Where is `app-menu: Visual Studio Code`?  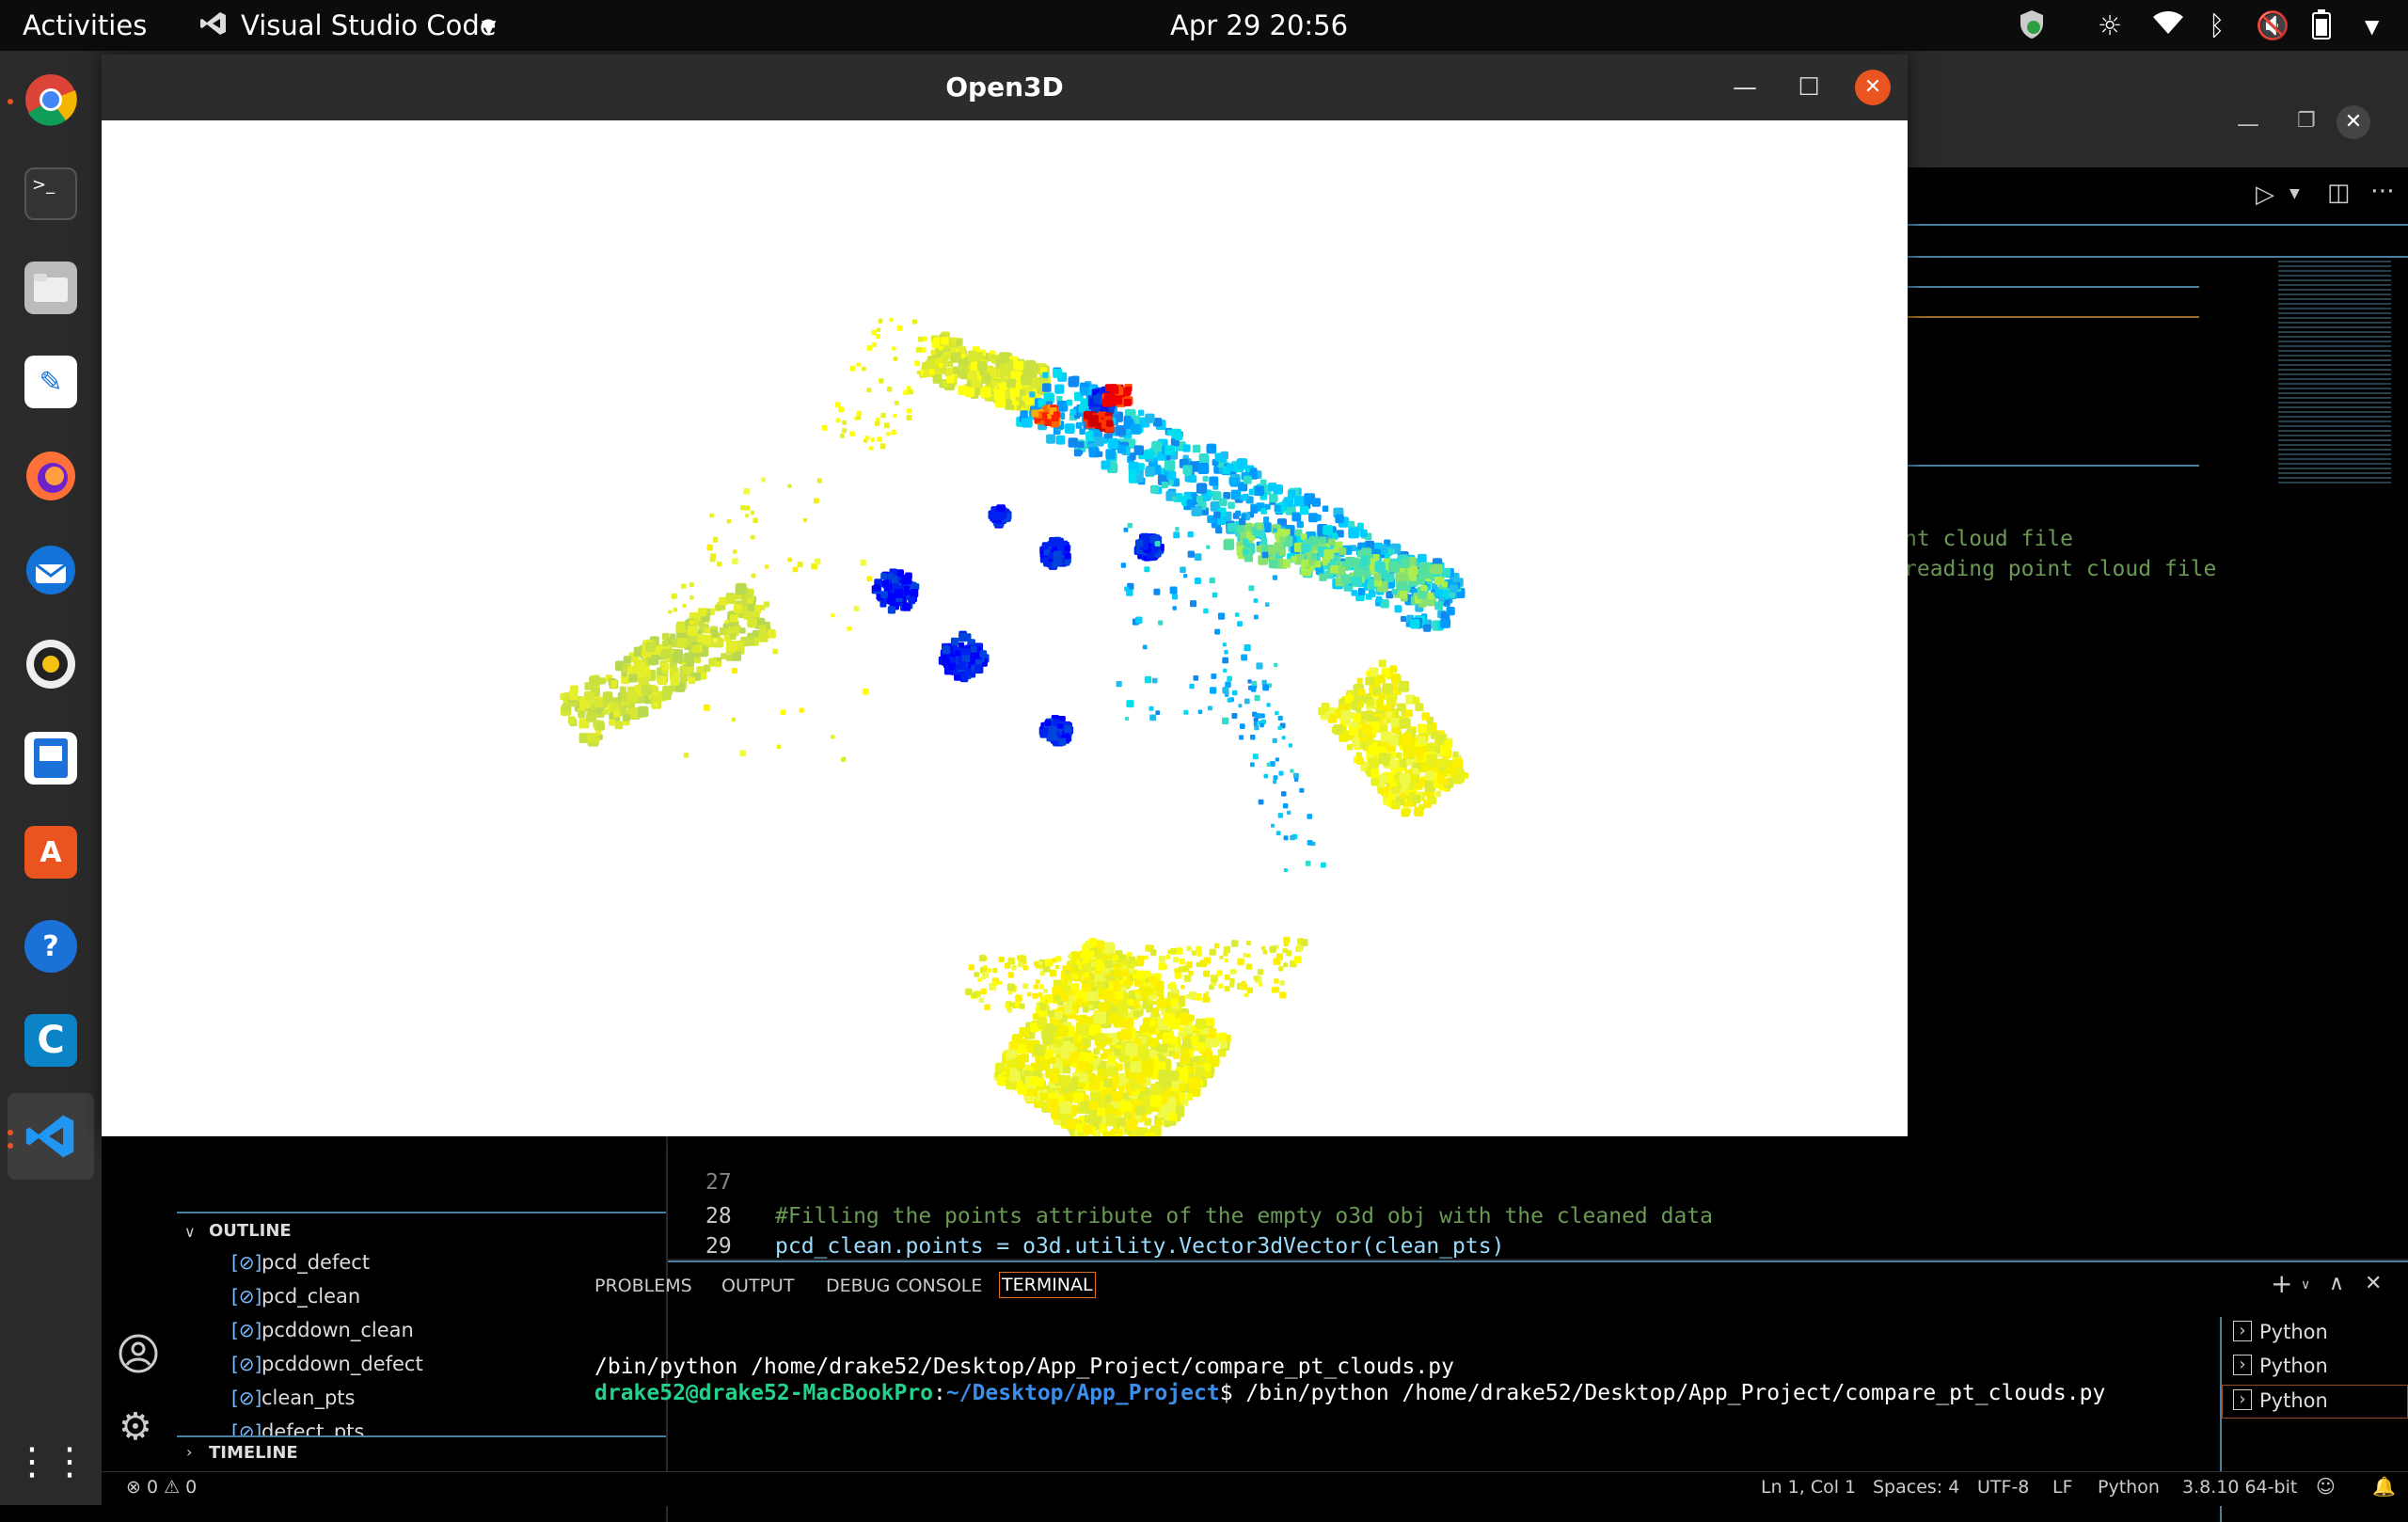
app-menu: Visual Studio Code is located at coordinates (369, 25).